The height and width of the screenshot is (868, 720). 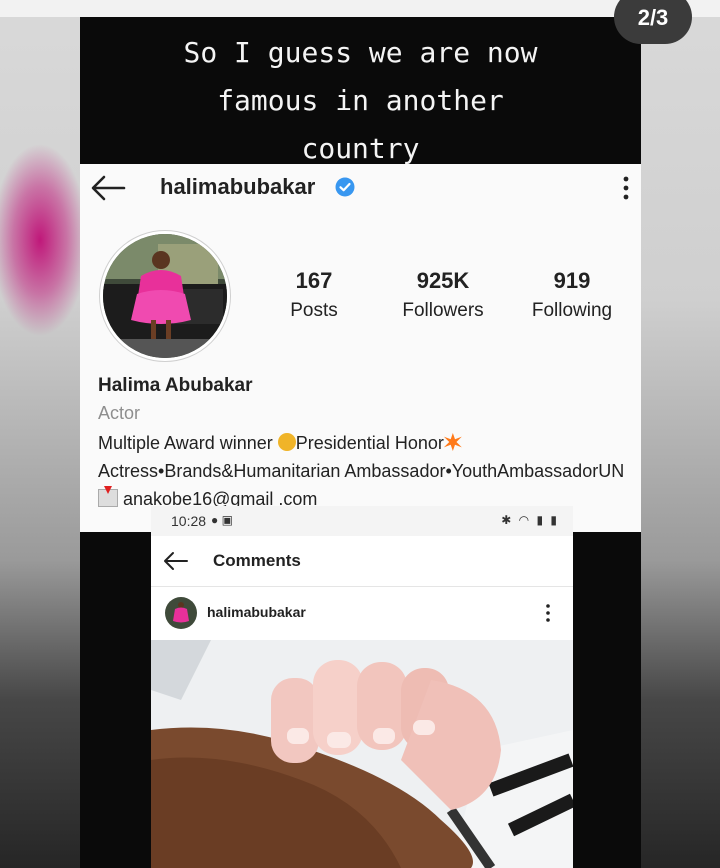 I want to click on bio-text-2: Presidential Honor, so click(x=369, y=443).